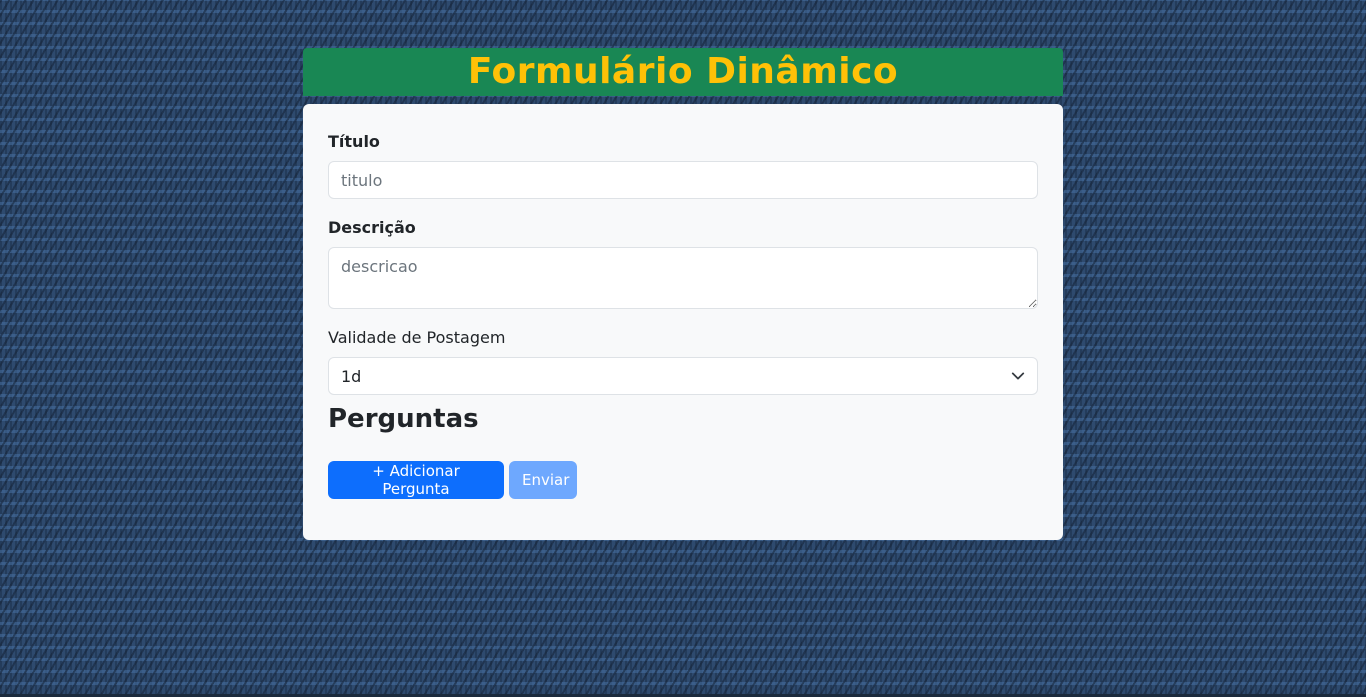 The height and width of the screenshot is (697, 1366). Describe the element at coordinates (416, 480) in the screenshot. I see `add-question-button: + Adicionar Pergunta` at that location.